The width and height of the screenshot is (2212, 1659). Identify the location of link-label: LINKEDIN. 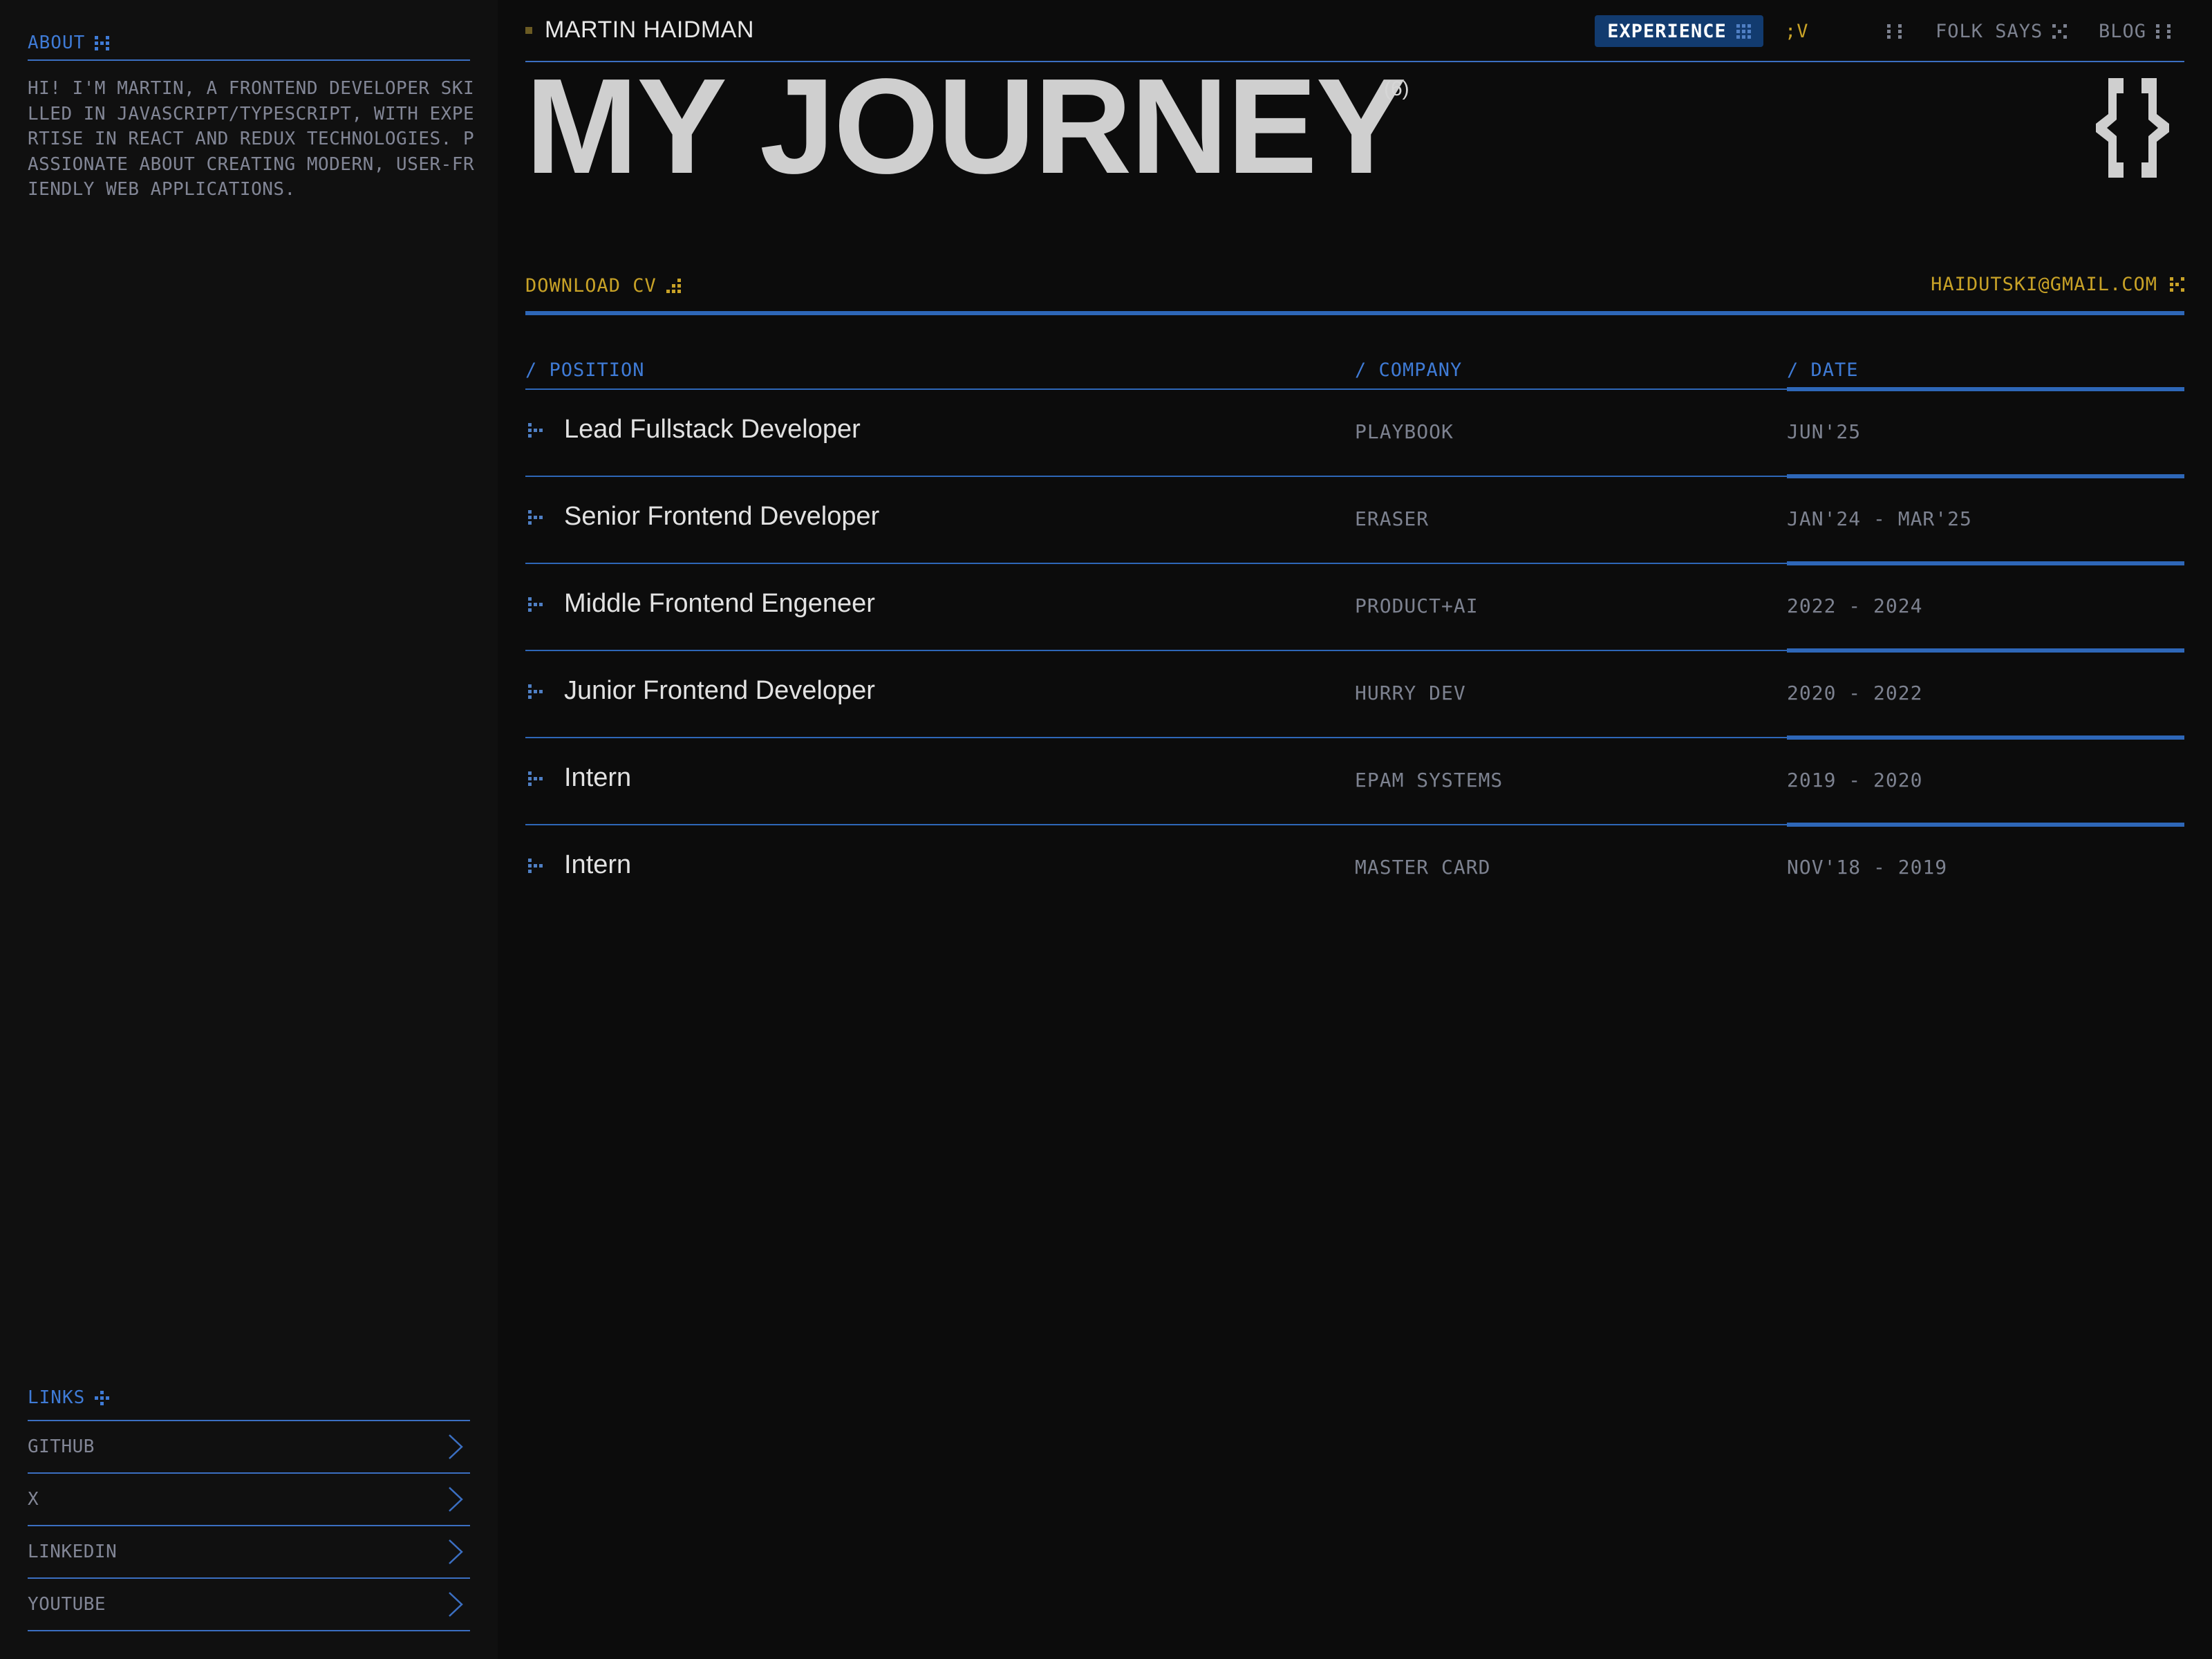
(73, 1551).